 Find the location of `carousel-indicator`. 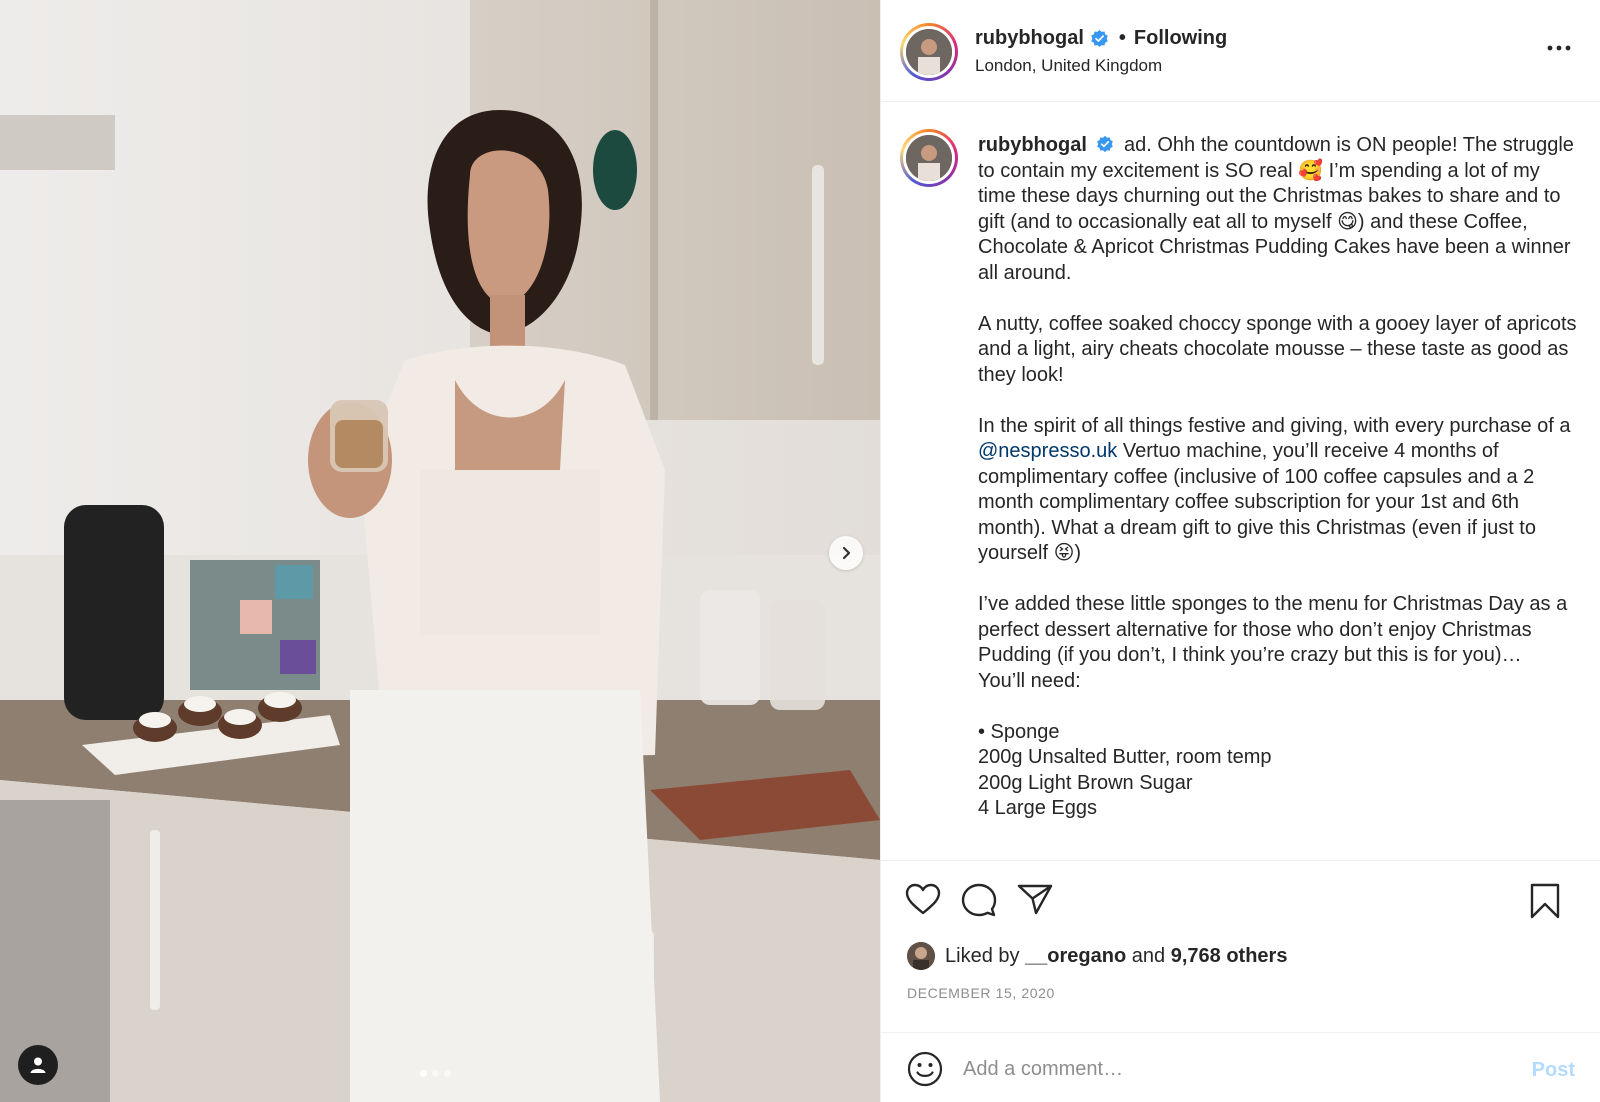

carousel-indicator is located at coordinates (435, 1073).